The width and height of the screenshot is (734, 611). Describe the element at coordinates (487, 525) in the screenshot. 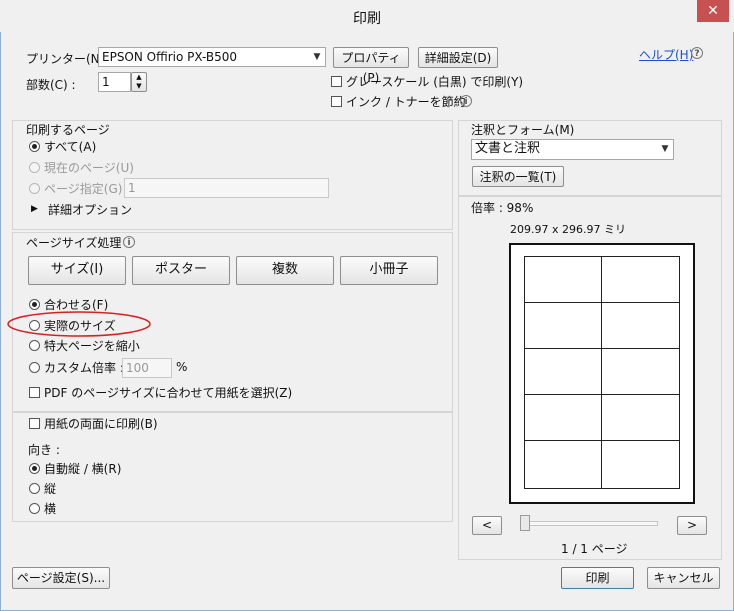

I see `prev-page-button: <` at that location.